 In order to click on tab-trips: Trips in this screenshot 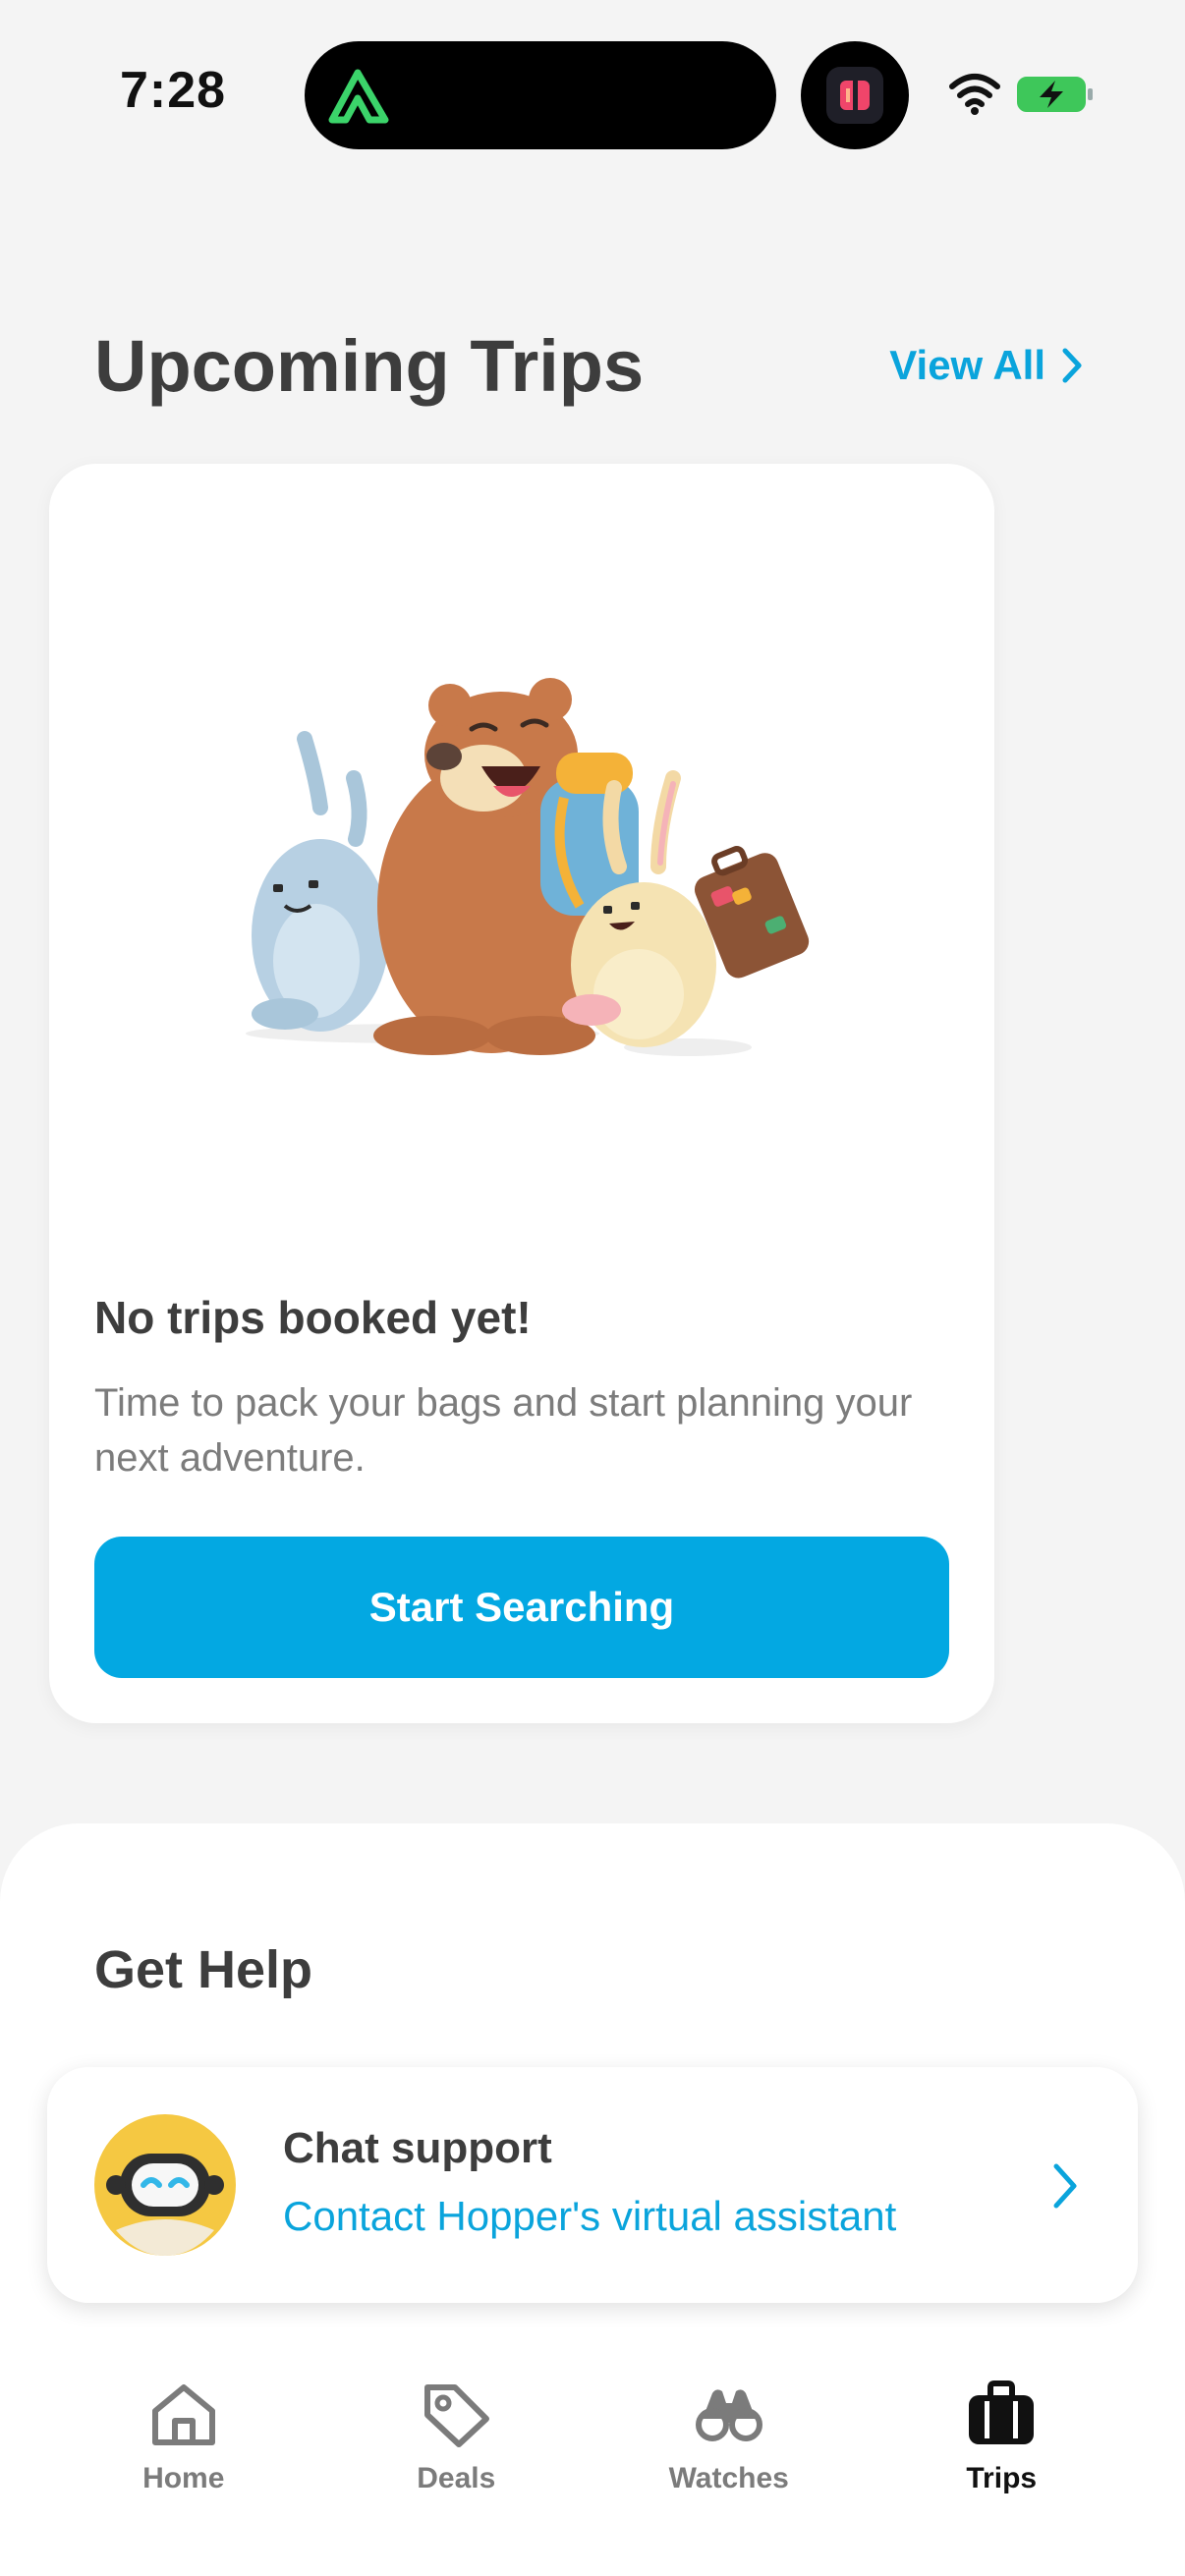, I will do `click(1002, 2478)`.